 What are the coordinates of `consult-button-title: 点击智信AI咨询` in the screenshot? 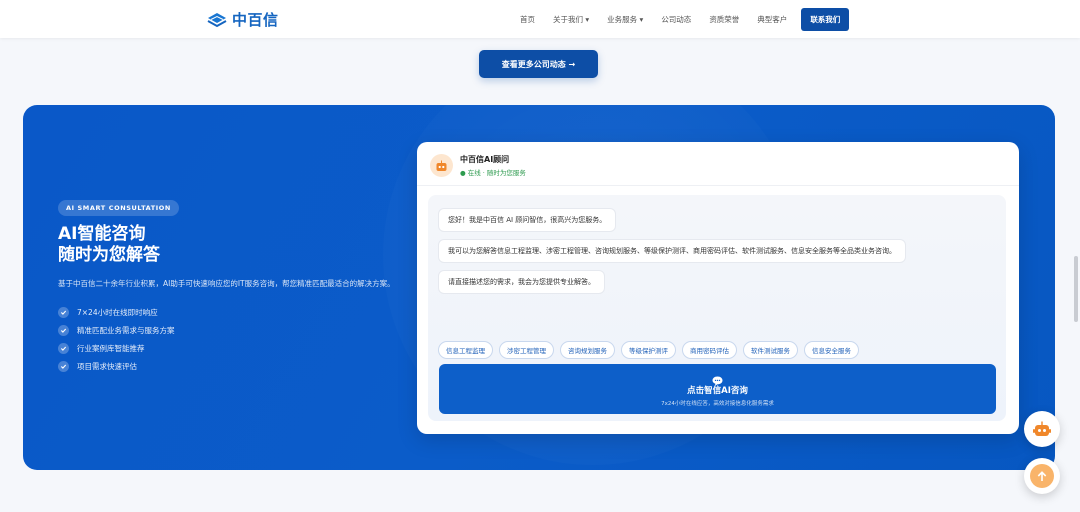 It's located at (717, 391).